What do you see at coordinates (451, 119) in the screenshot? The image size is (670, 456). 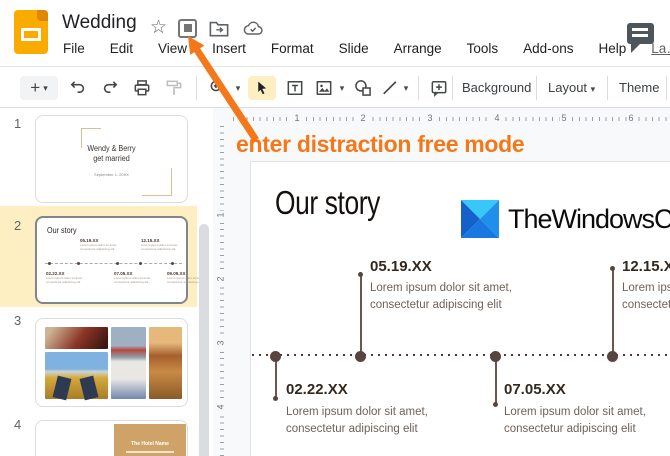 I see `horizontal-ruler: 1 2 3 4 5 6` at bounding box center [451, 119].